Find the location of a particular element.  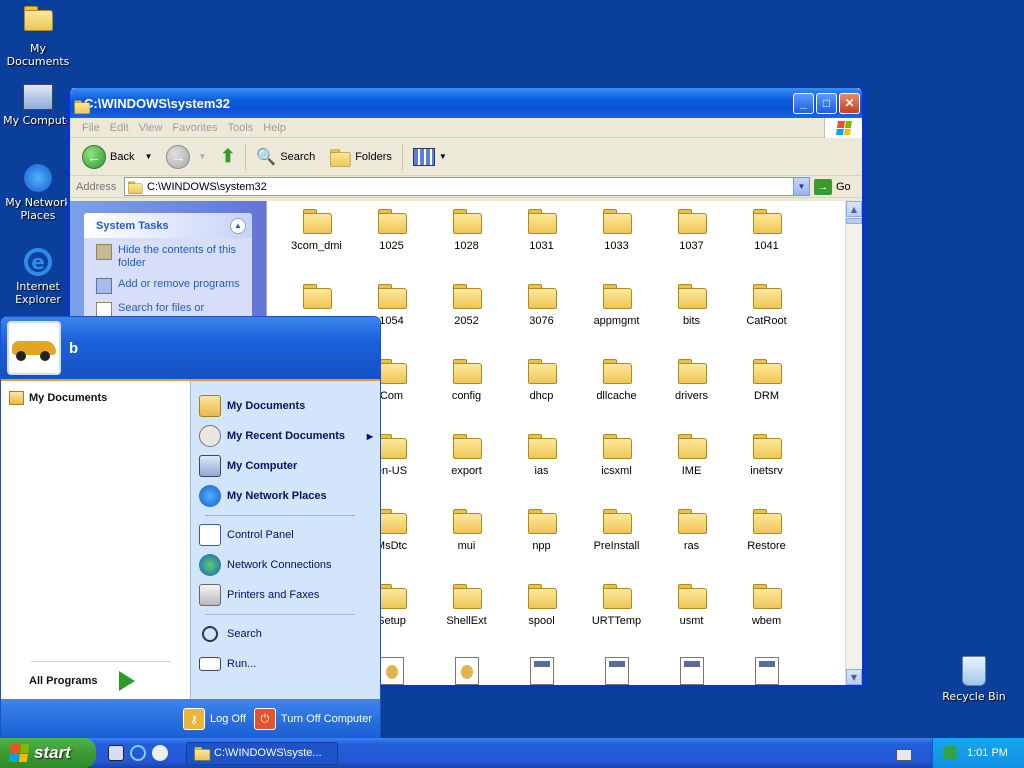

menu-edit: Edit is located at coordinates (120, 128).